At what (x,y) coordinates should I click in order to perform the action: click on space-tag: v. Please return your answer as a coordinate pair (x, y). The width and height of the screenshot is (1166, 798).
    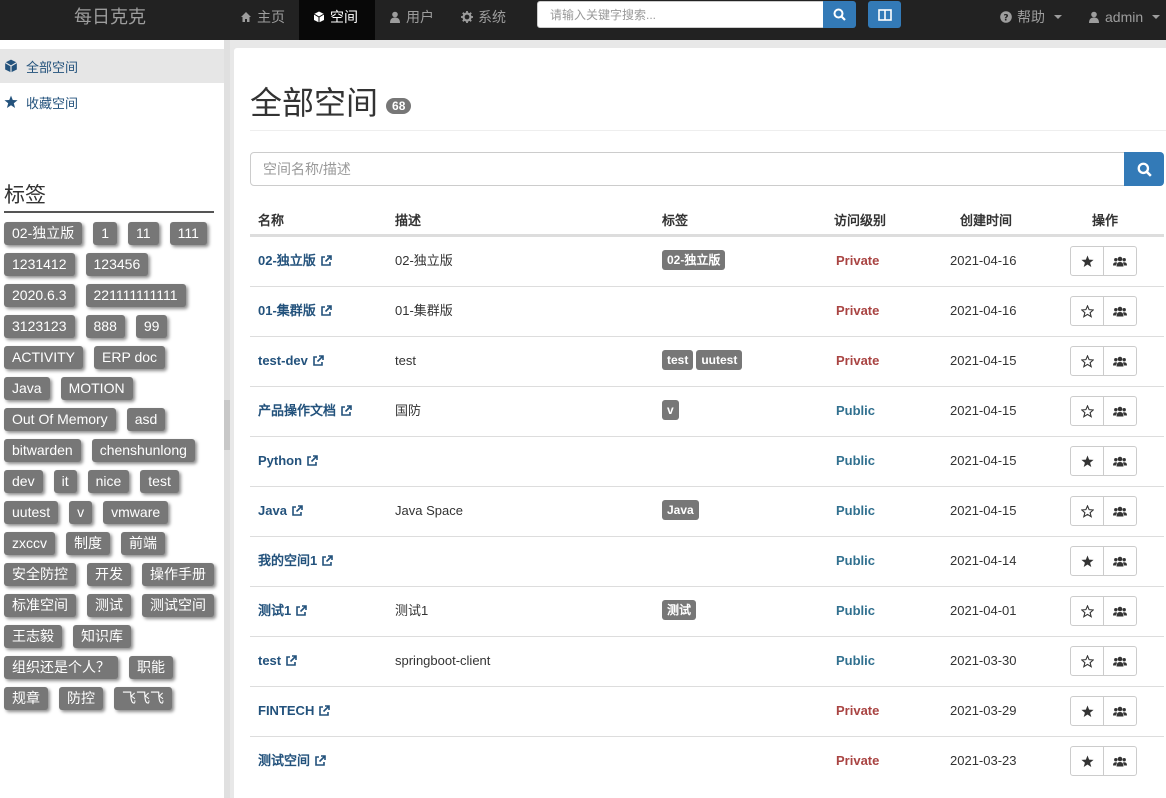
    Looking at the image, I should click on (670, 410).